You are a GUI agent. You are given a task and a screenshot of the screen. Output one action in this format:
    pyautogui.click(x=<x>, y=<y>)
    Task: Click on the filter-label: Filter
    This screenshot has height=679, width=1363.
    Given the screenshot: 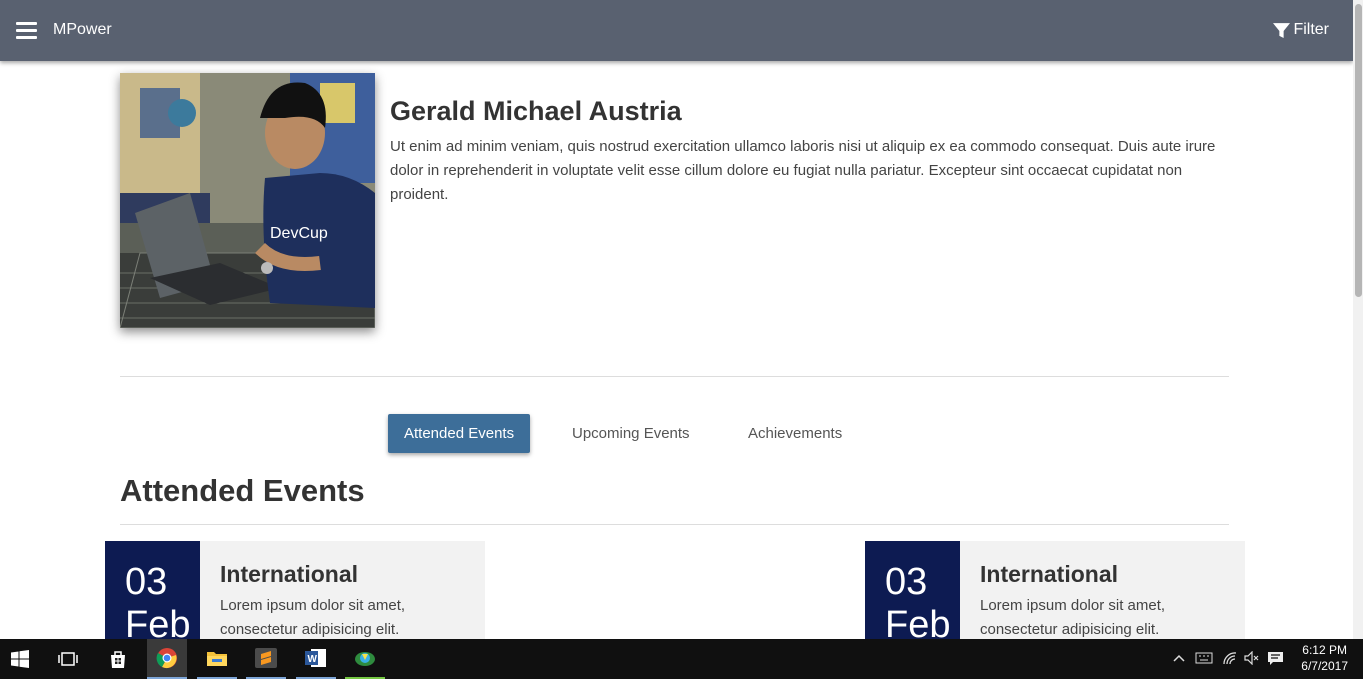 What is the action you would take?
    pyautogui.click(x=1311, y=29)
    